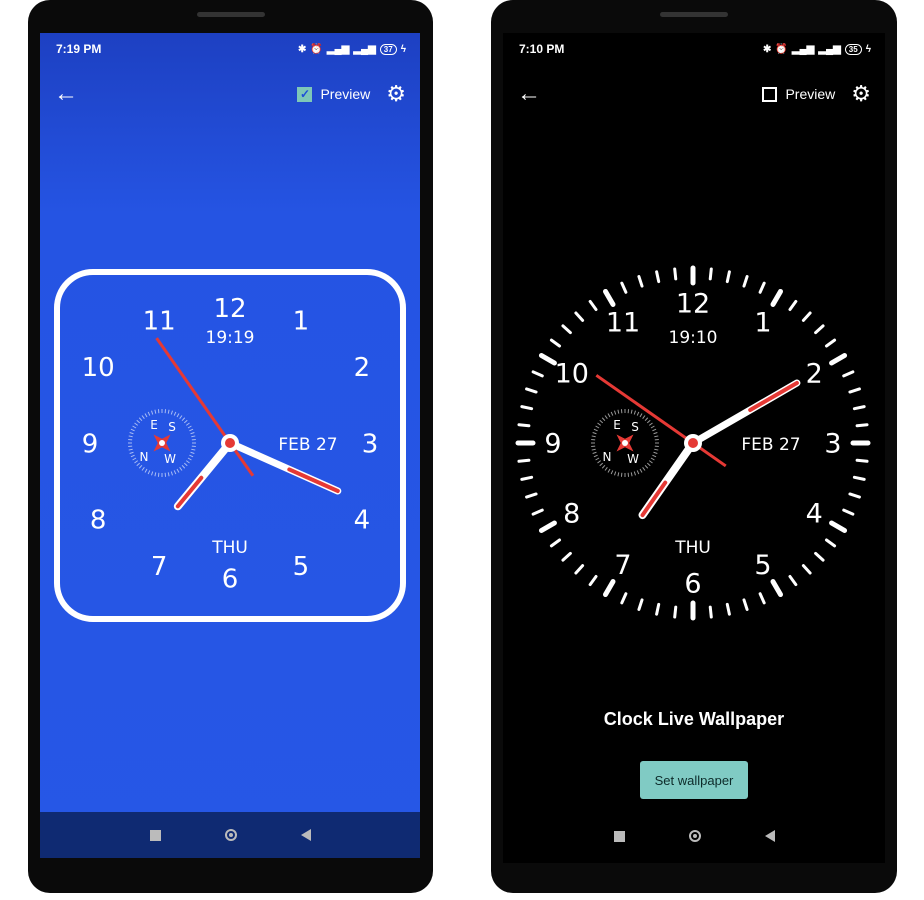 This screenshot has height=900, width=924. Describe the element at coordinates (692, 584) in the screenshot. I see `clock-number: 6` at that location.